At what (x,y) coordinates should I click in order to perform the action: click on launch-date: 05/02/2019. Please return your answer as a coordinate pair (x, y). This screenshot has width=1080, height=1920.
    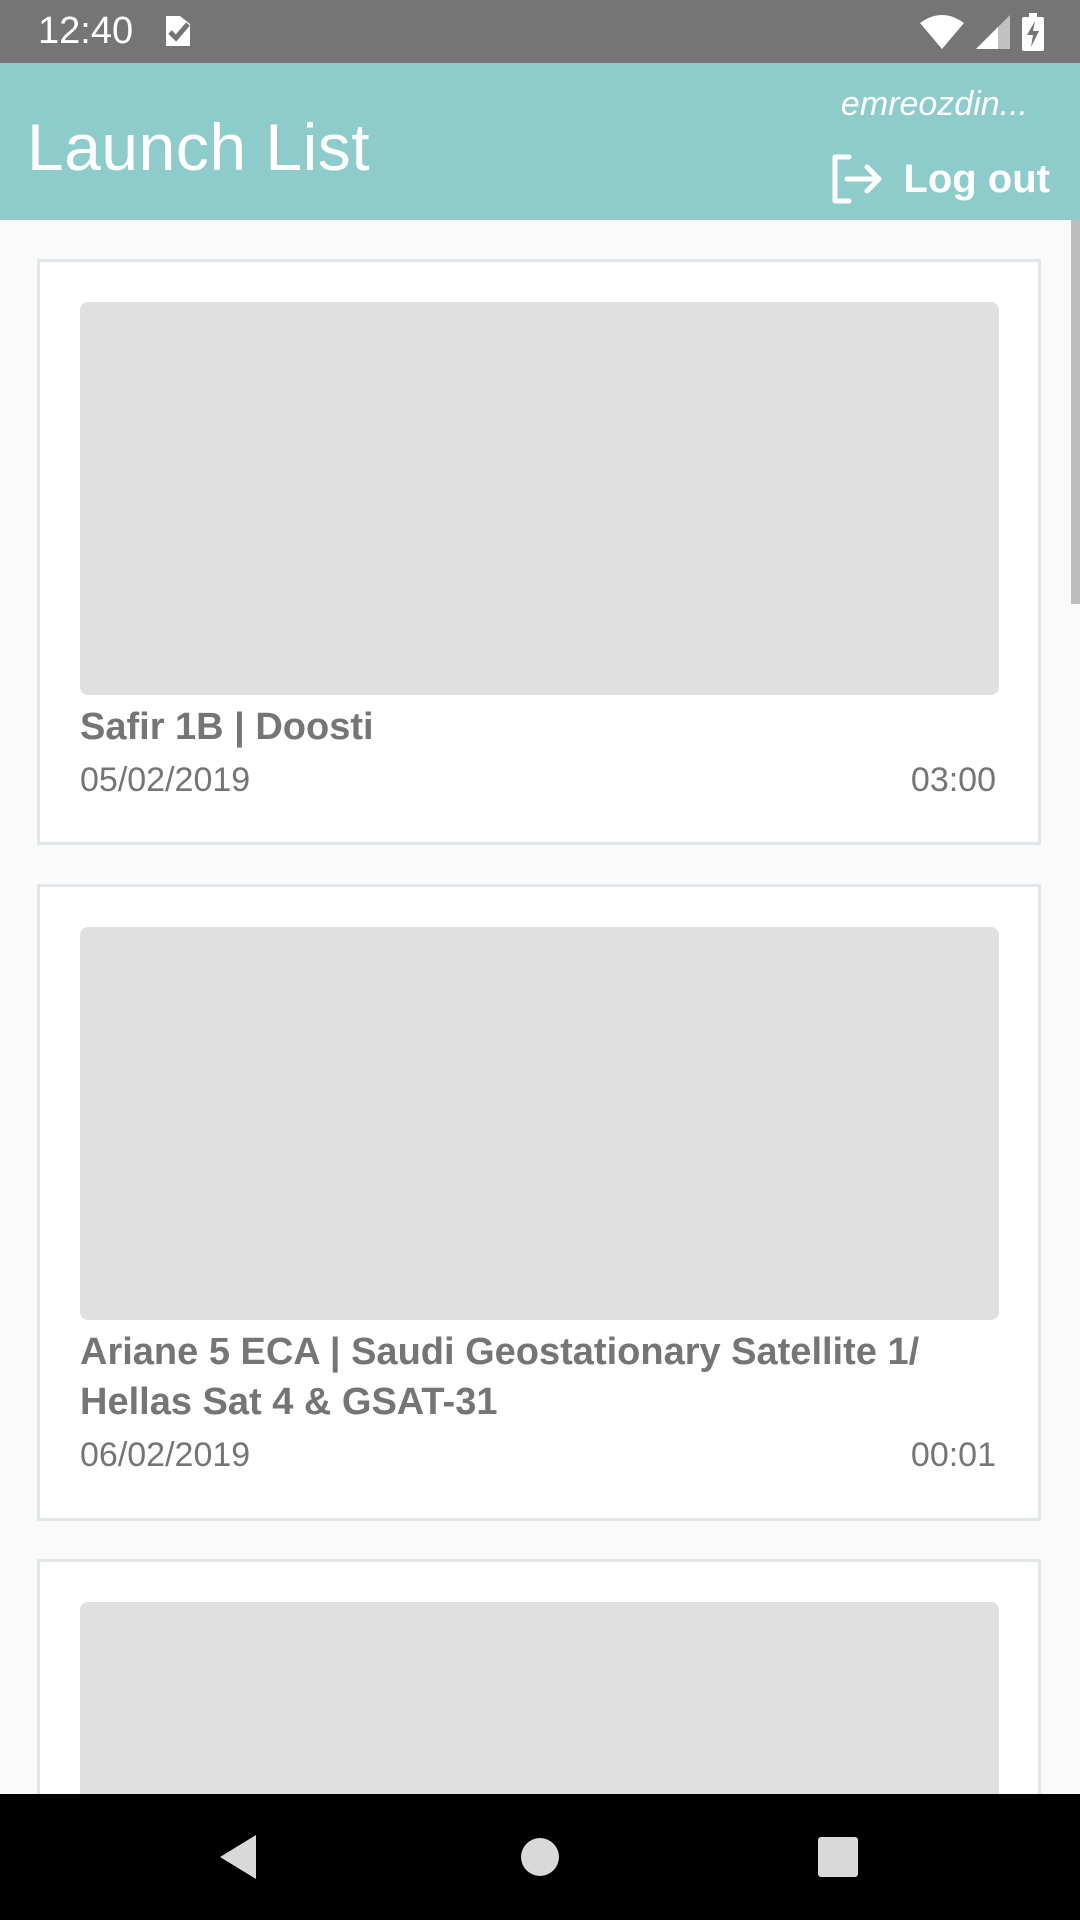
    Looking at the image, I should click on (165, 780).